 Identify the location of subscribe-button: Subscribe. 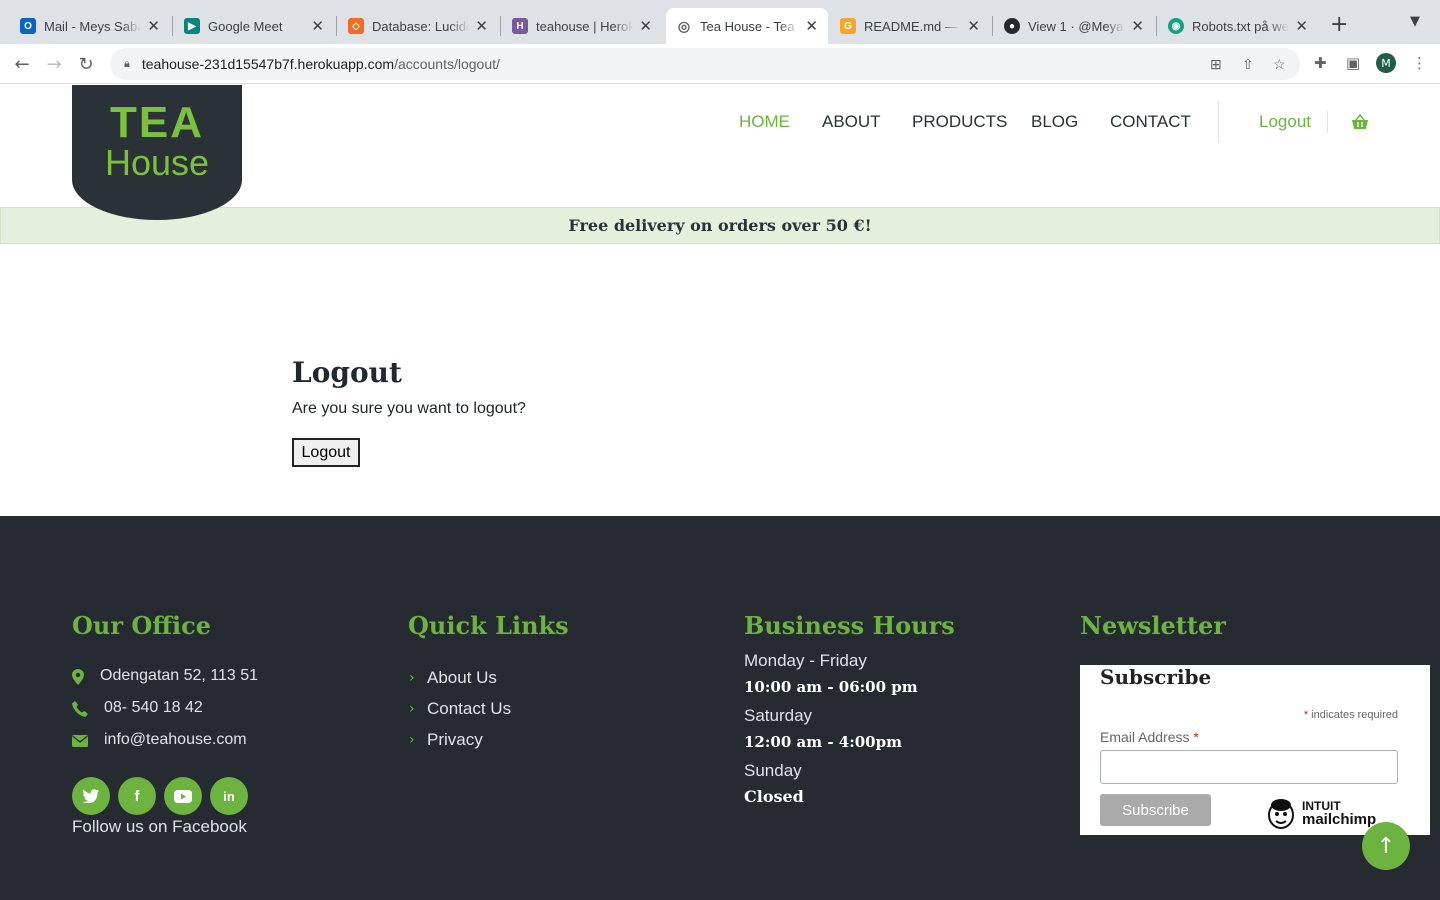
(1155, 810).